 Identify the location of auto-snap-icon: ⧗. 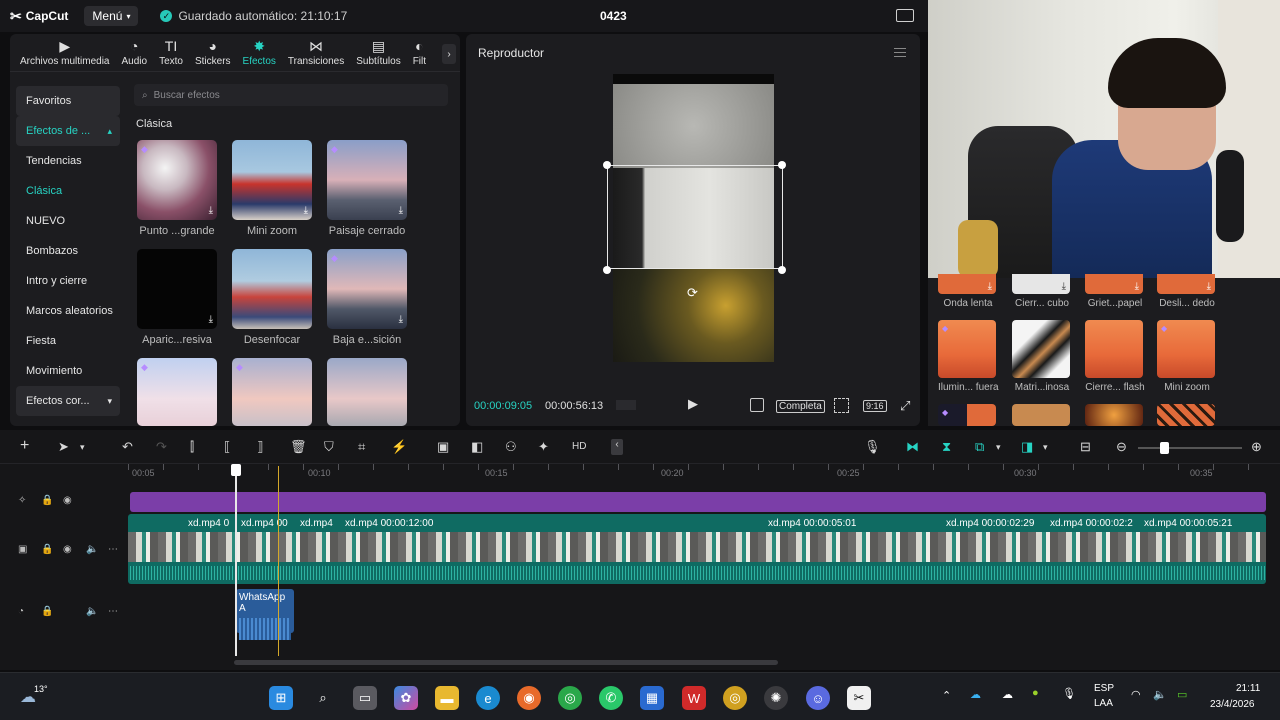
(946, 447).